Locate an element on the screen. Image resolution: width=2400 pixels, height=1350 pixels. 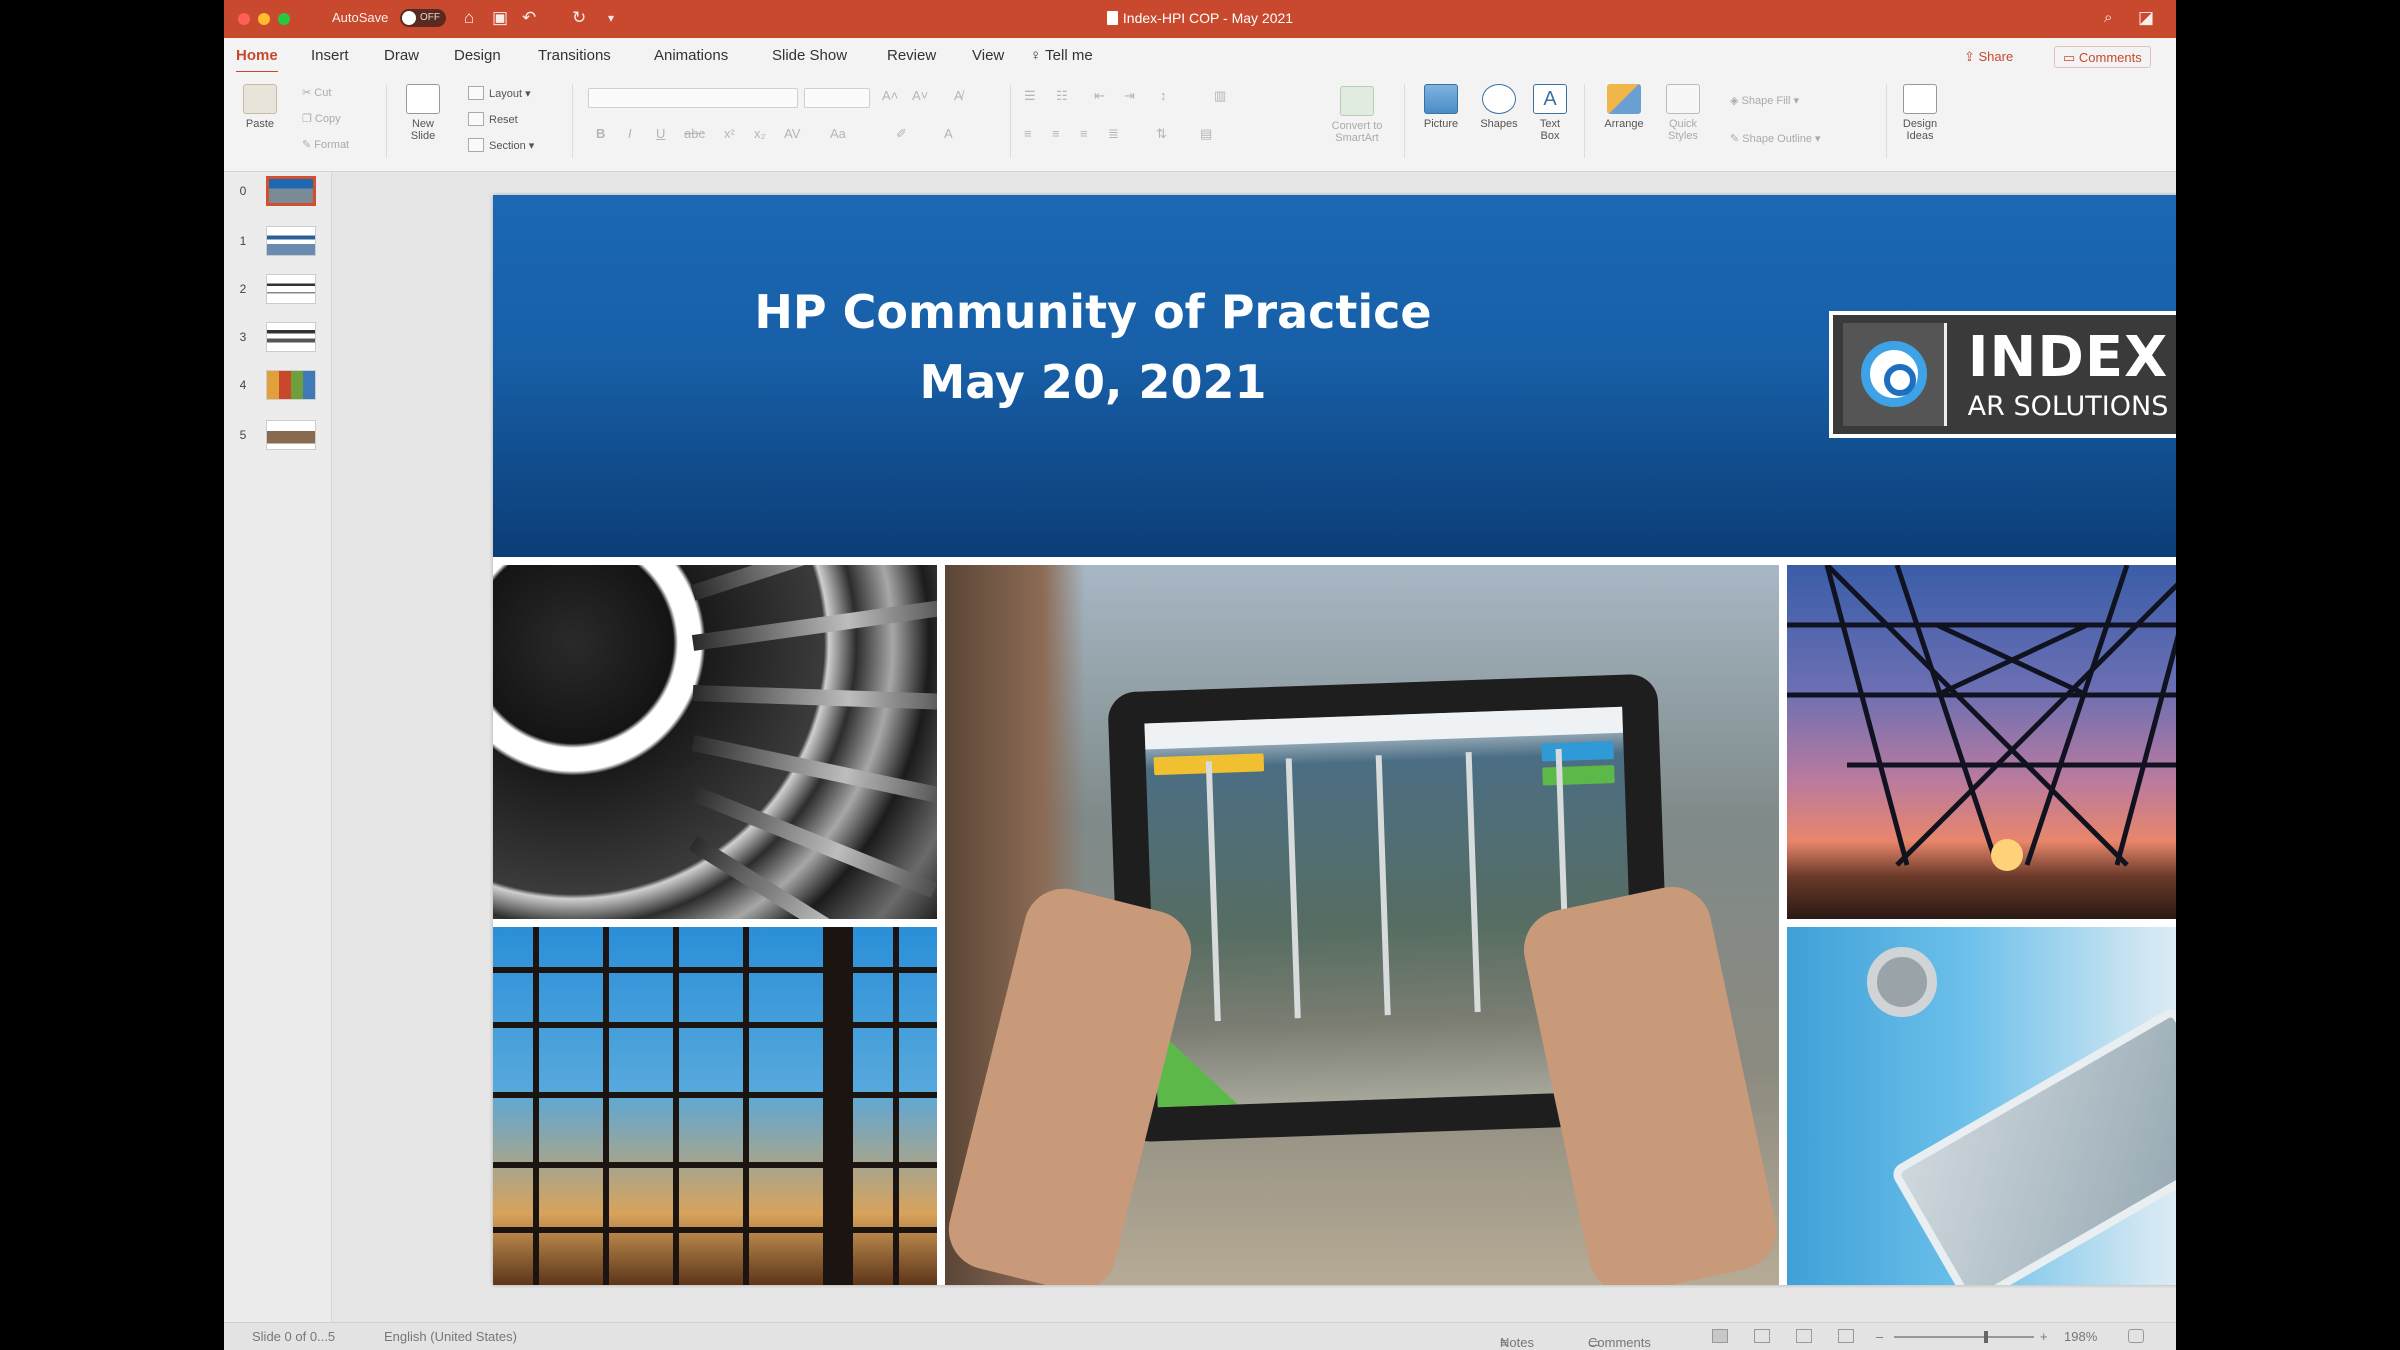
language-indicator: English (United States) is located at coordinates (450, 1336).